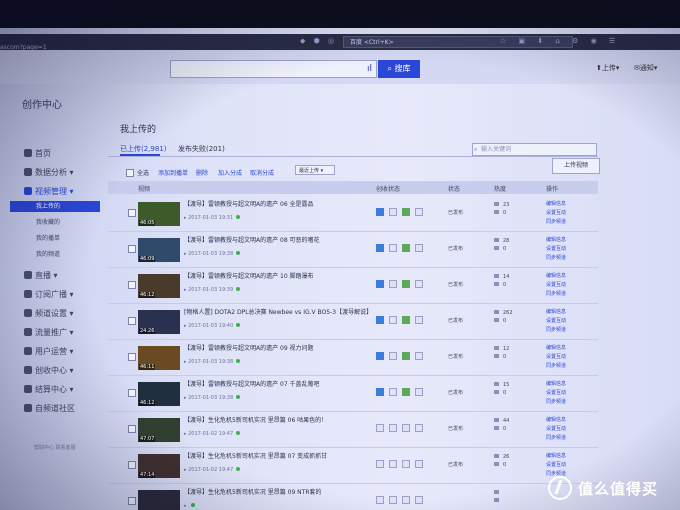 The width and height of the screenshot is (680, 510). I want to click on site-search-input: ıl, so click(273, 69).